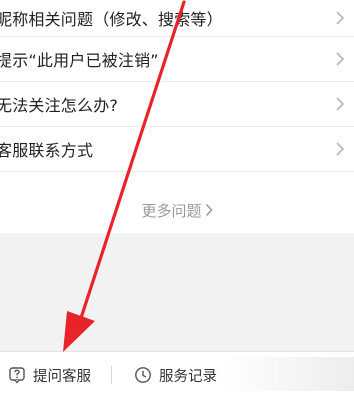  I want to click on tab-divider, so click(111, 375).